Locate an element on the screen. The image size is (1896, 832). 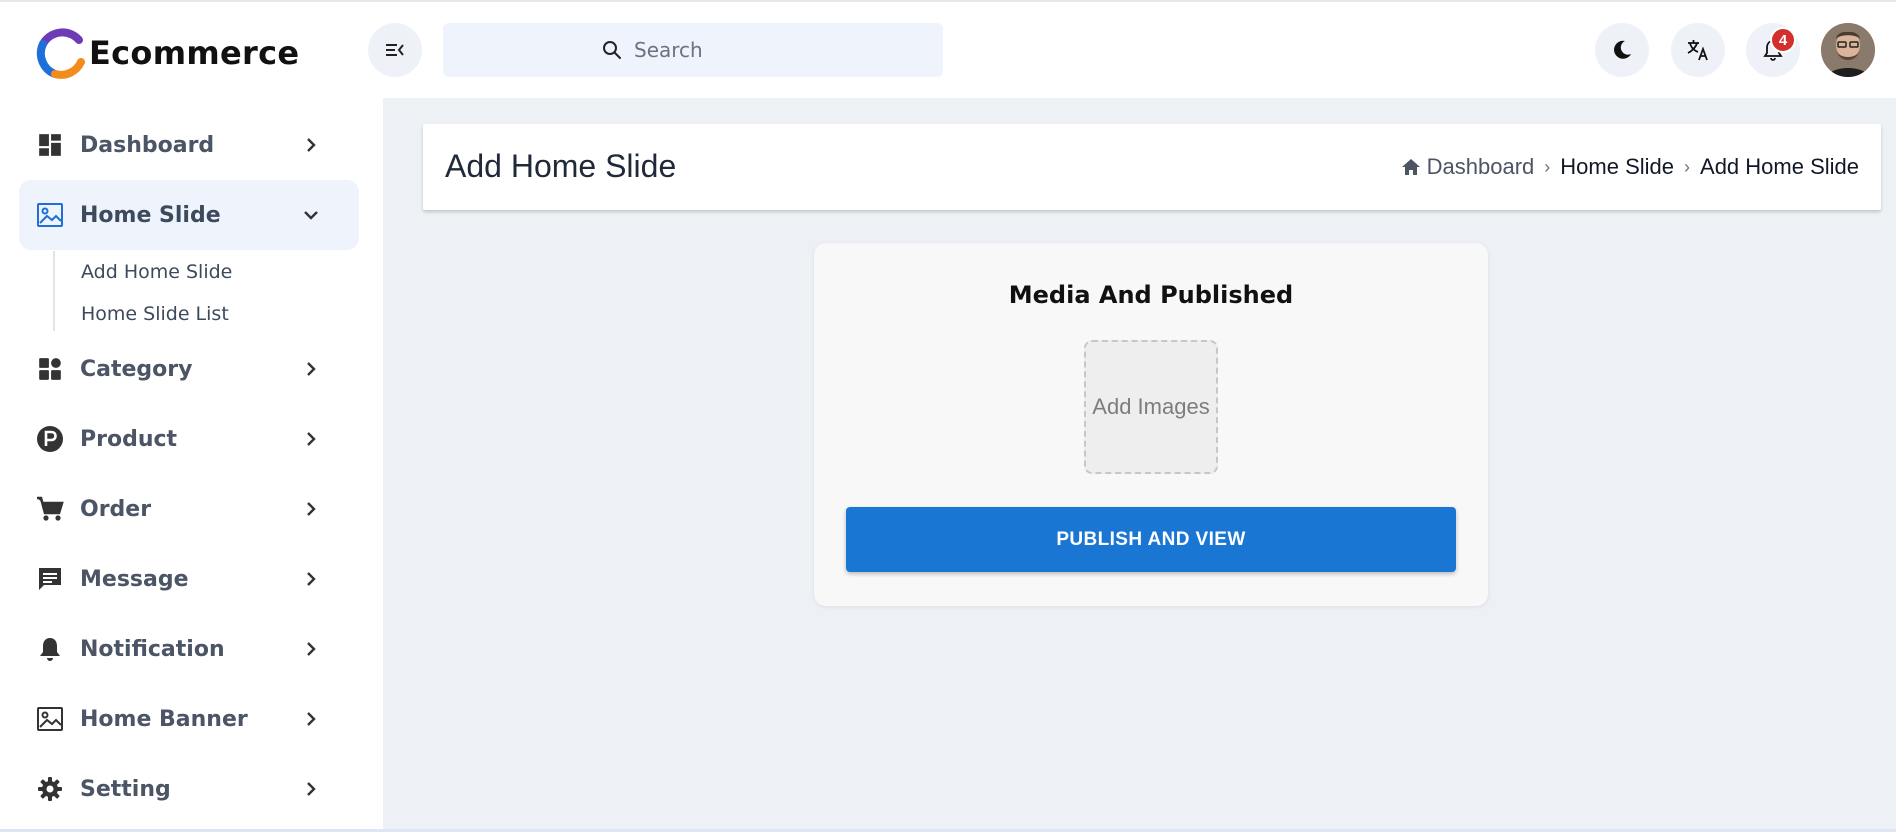
chevron-down-icon is located at coordinates (311, 215).